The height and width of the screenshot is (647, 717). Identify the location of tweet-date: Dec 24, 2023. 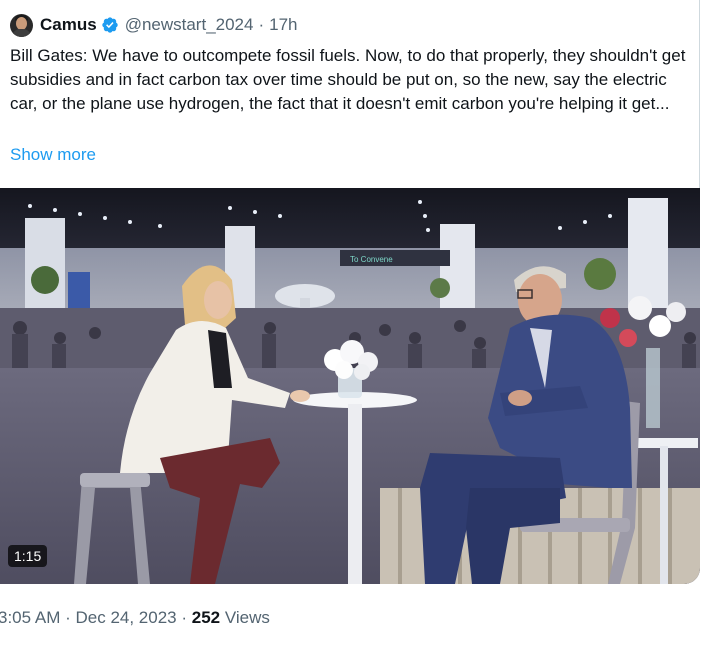
(126, 617).